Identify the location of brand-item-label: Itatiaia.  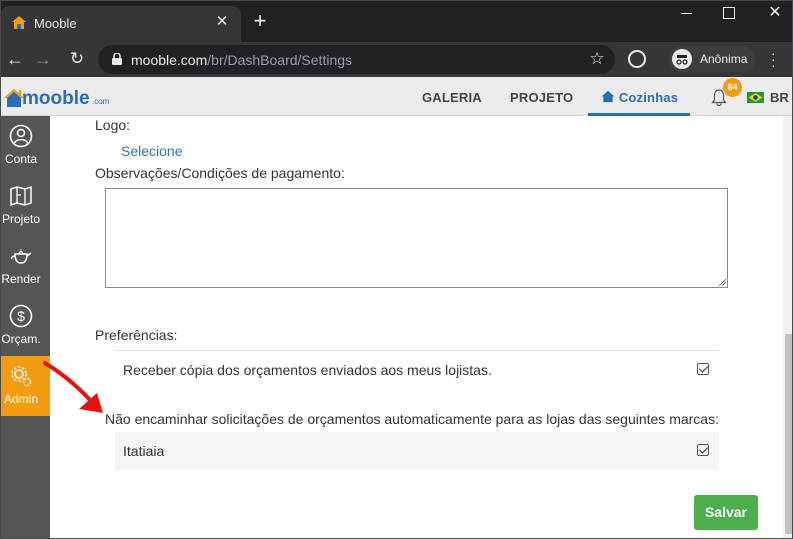
(144, 451).